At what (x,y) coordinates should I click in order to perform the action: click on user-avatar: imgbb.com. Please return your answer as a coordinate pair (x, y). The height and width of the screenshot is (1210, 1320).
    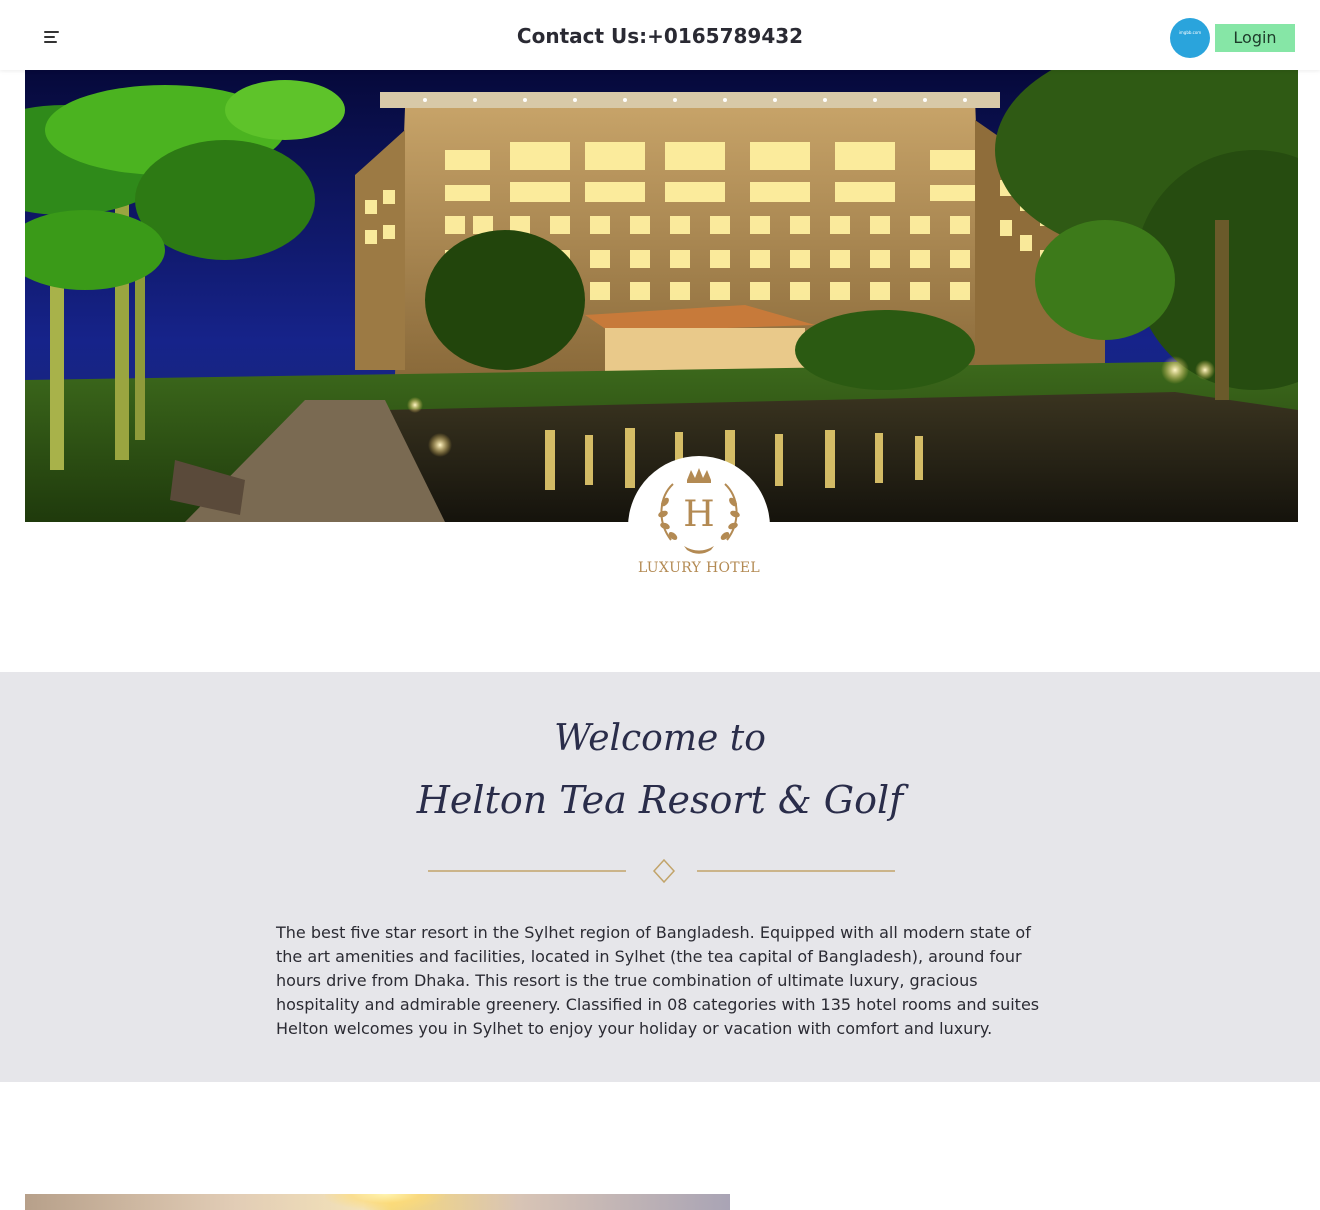
    Looking at the image, I should click on (1190, 38).